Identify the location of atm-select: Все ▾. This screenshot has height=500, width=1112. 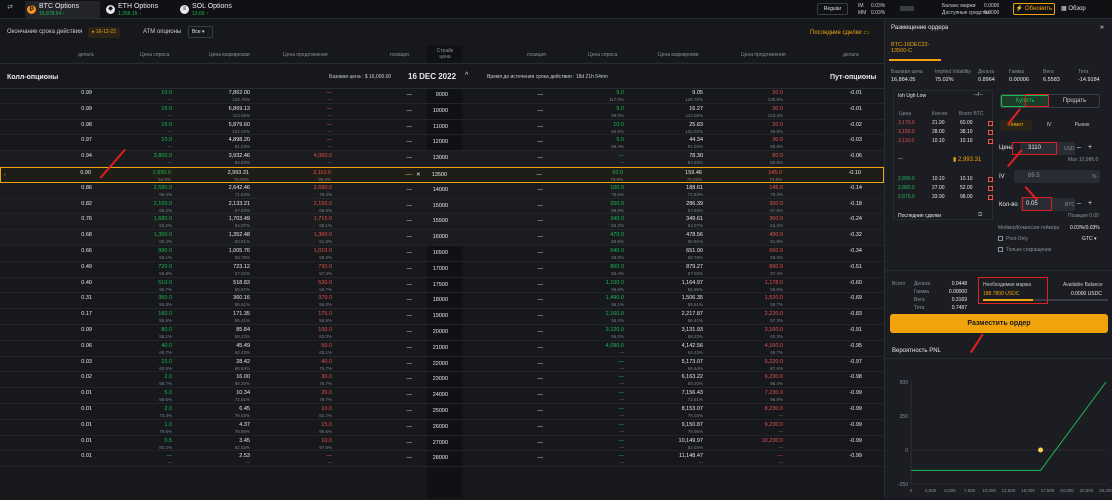
(200, 32).